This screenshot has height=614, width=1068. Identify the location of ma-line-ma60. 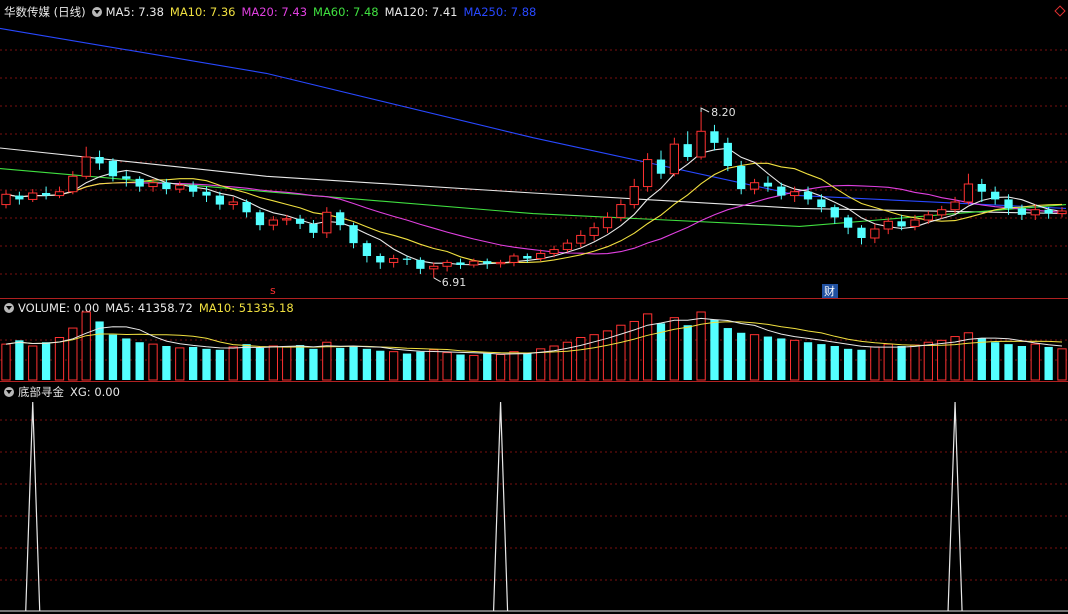
(533, 197).